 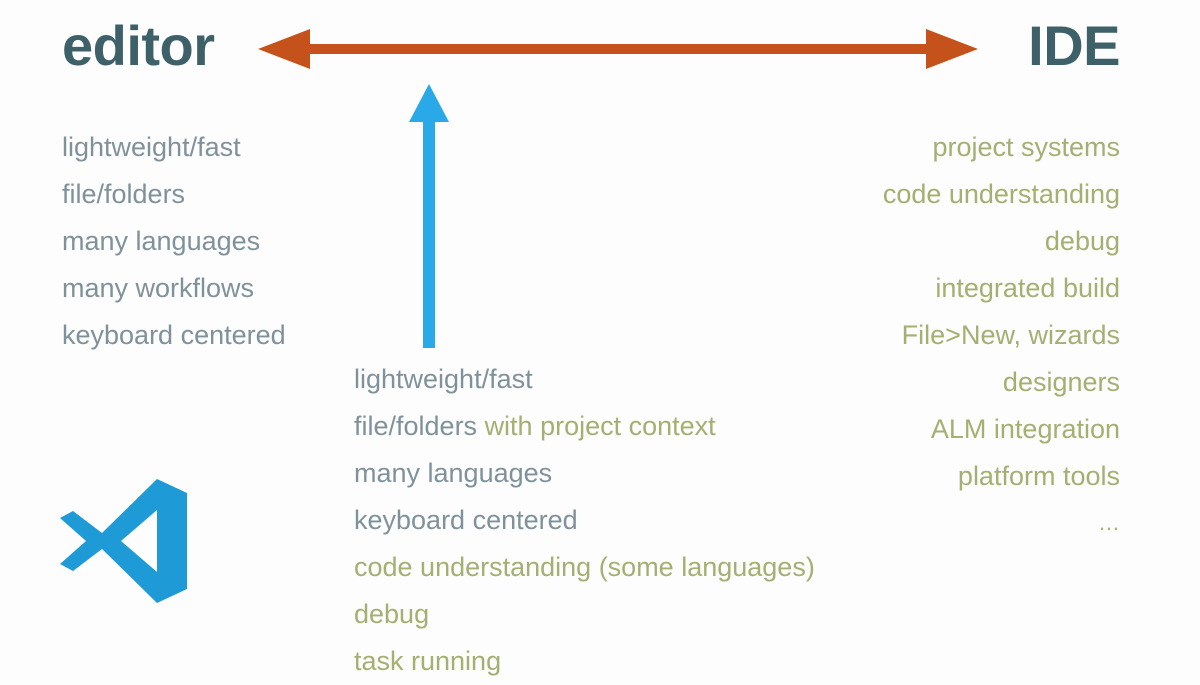 What do you see at coordinates (392, 614) in the screenshot?
I see `list-item-ide-part: debug` at bounding box center [392, 614].